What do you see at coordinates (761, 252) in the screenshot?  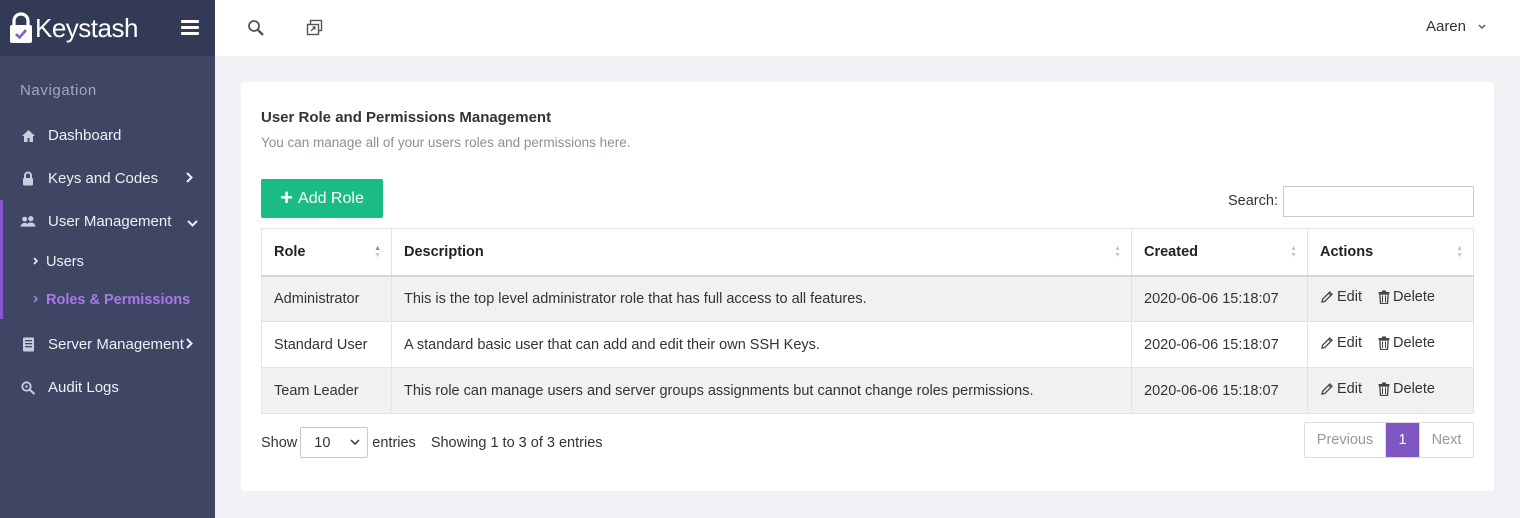 I see `column-header-description: Description ▲ ▼` at bounding box center [761, 252].